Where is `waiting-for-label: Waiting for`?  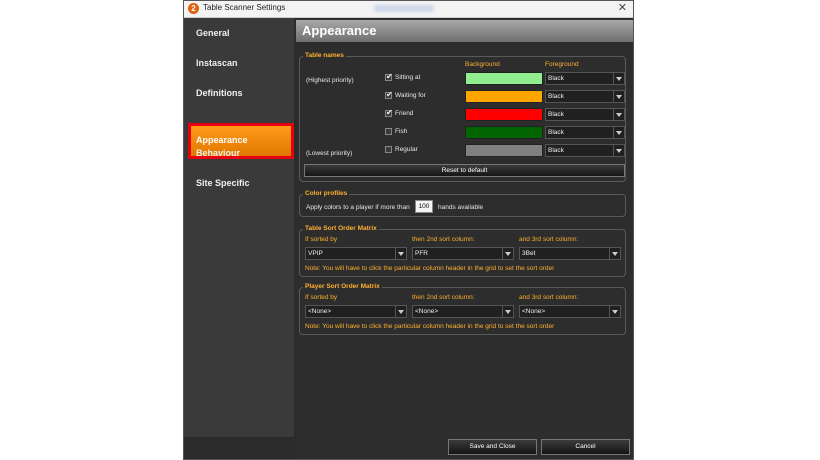
waiting-for-label: Waiting for is located at coordinates (410, 95).